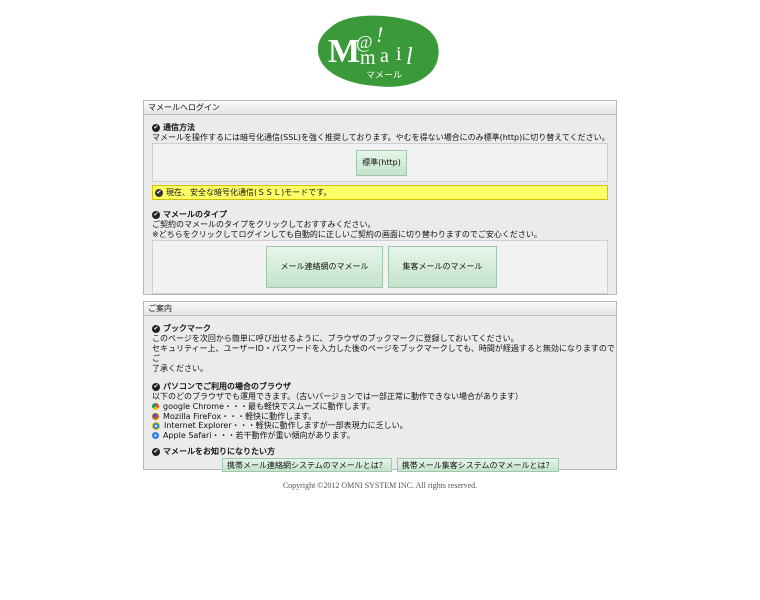 The image size is (760, 600). I want to click on type-desc-1: ご契約のマメールのタイプをクリックしておすすみください。, so click(264, 224).